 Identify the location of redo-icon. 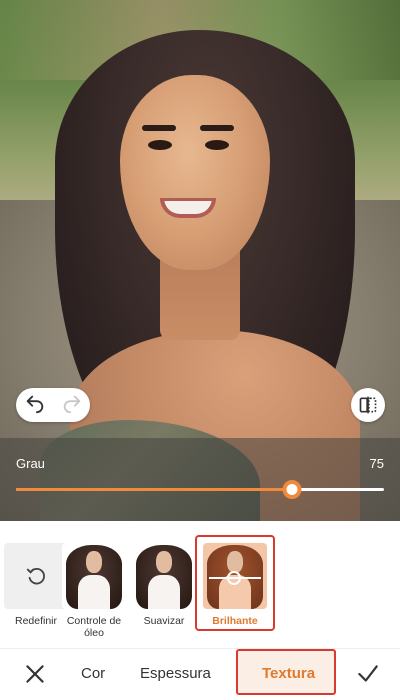
(71, 404).